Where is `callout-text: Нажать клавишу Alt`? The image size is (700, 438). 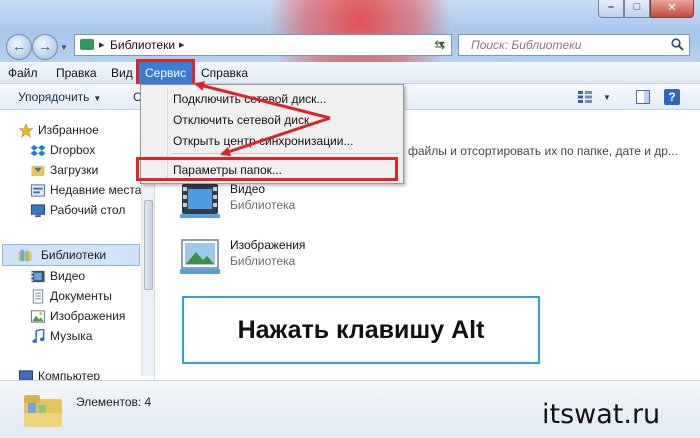 callout-text: Нажать клавишу Alt is located at coordinates (361, 330).